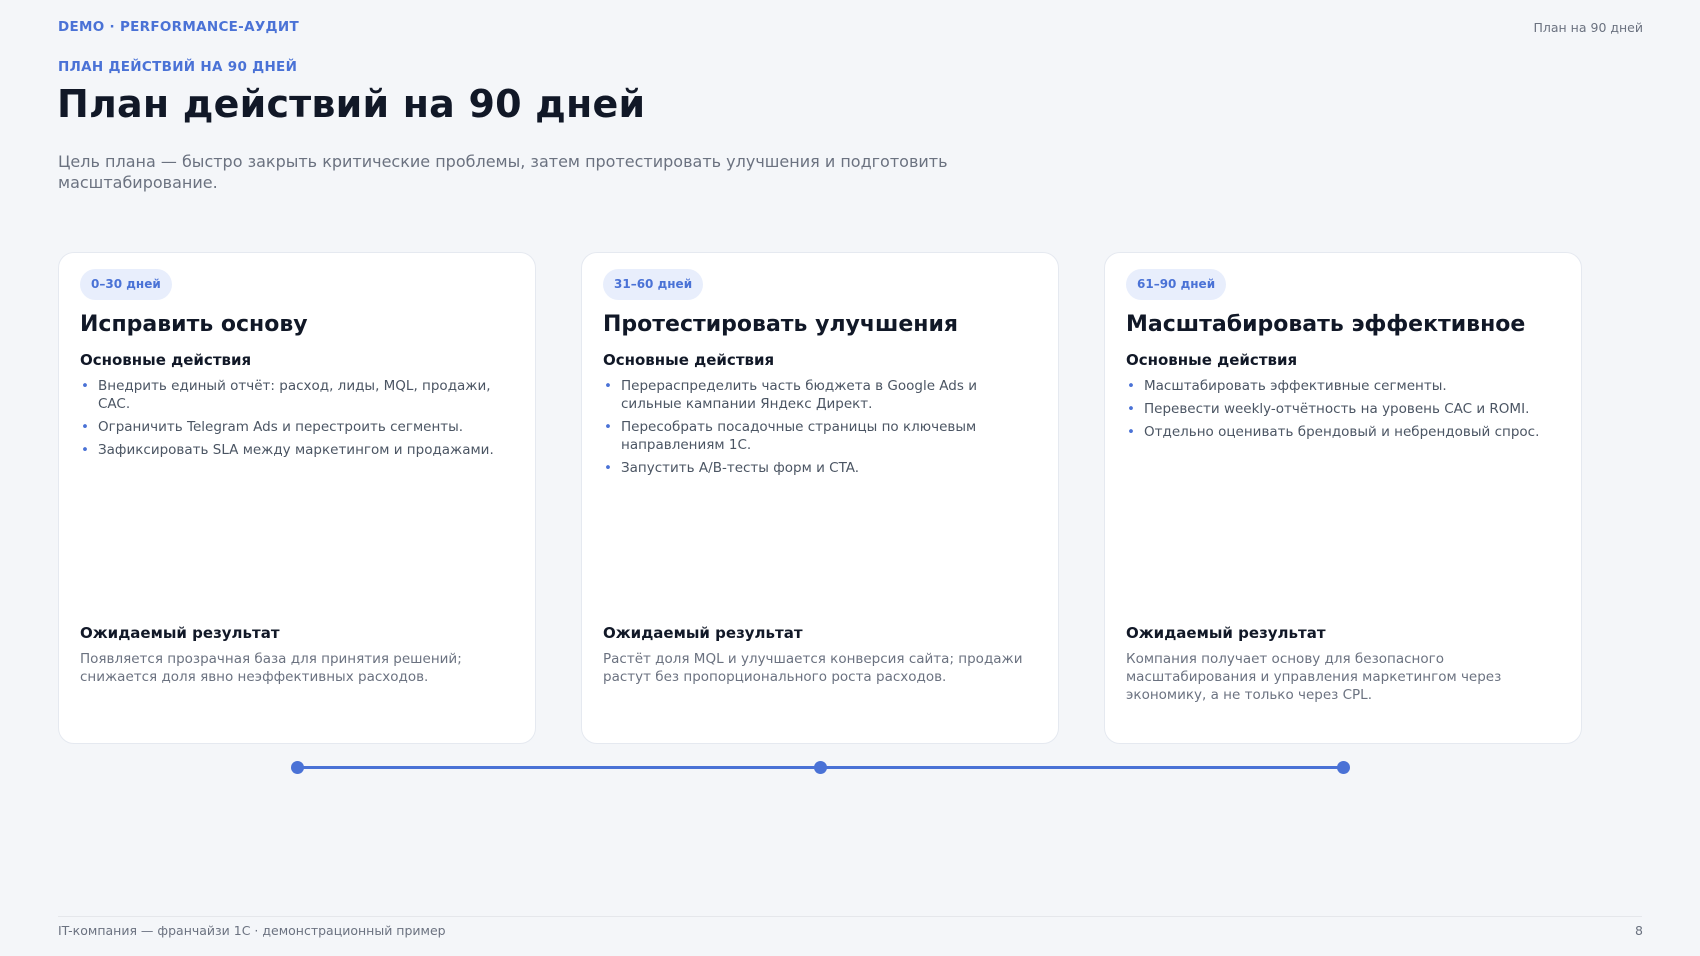 This screenshot has height=956, width=1700. What do you see at coordinates (740, 468) in the screenshot?
I see `action-text: Запустить A/B-тесты форм и CTA.` at bounding box center [740, 468].